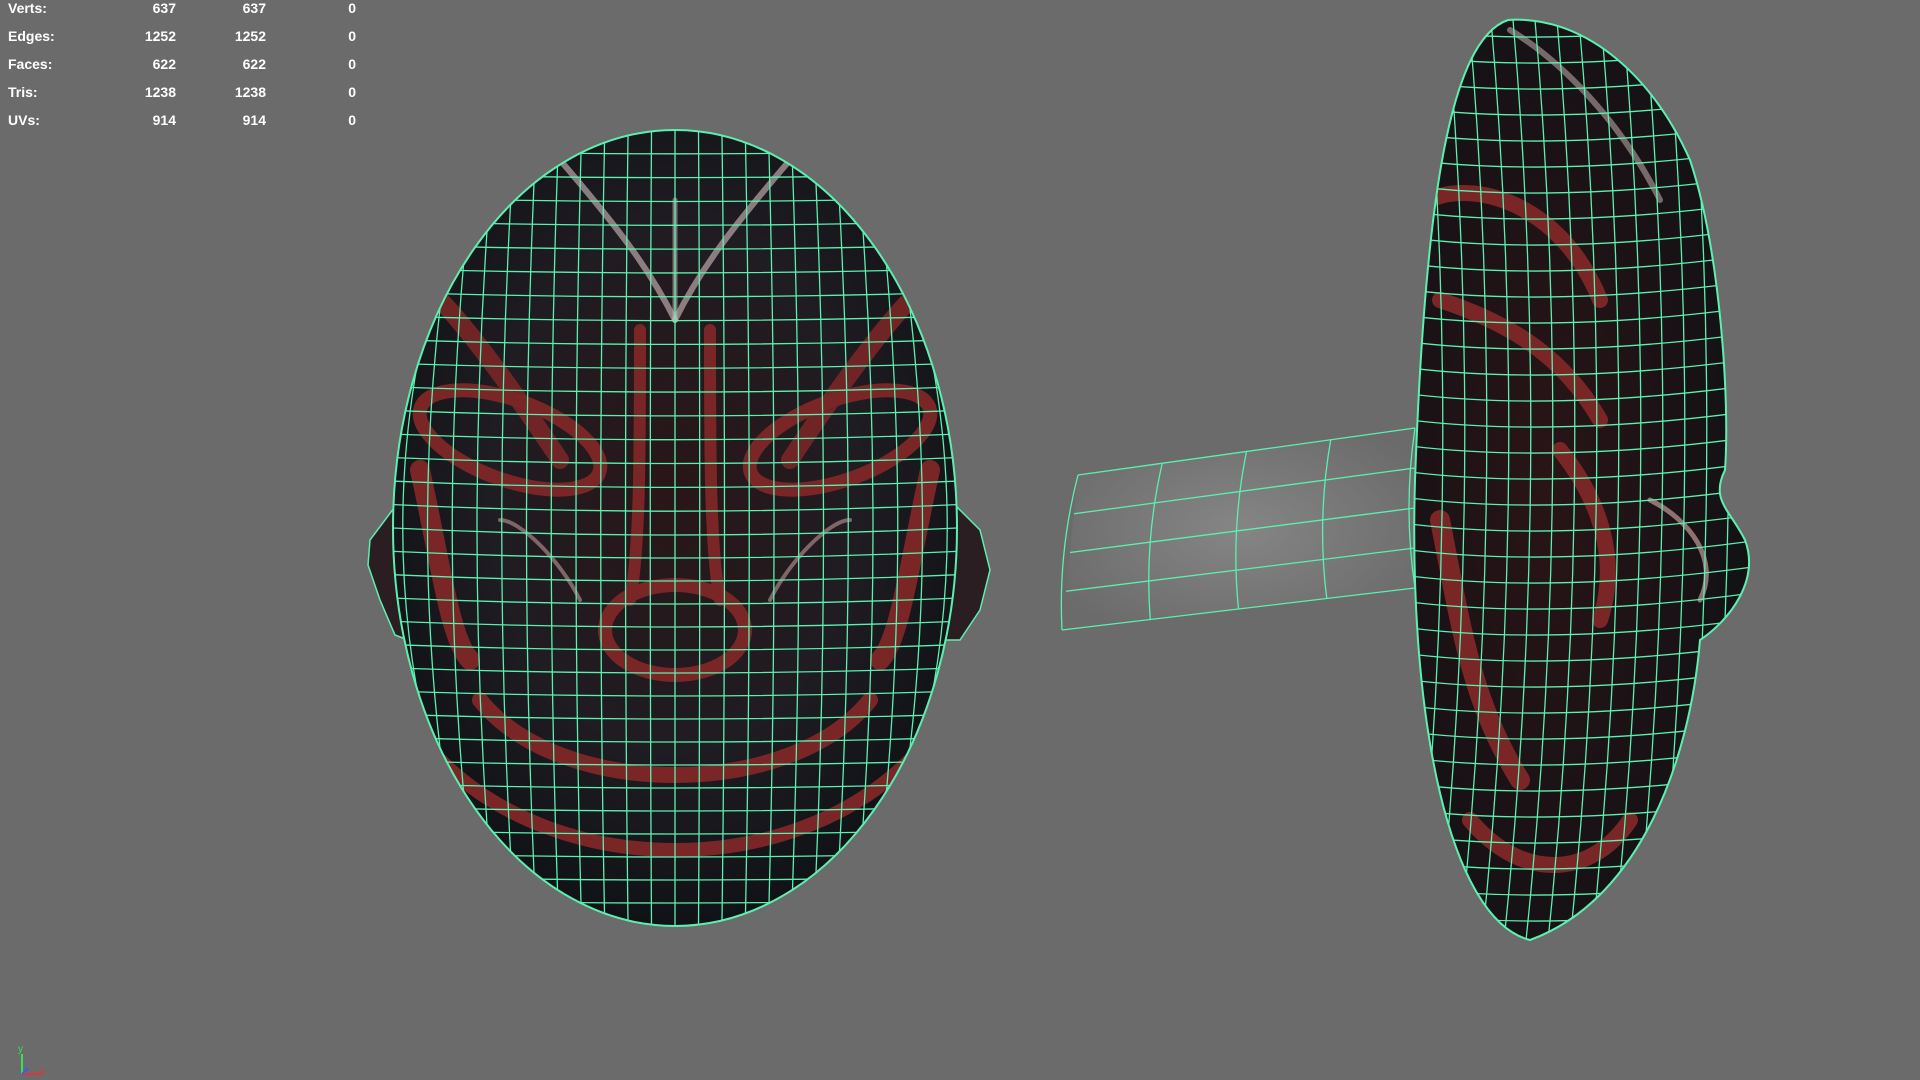 The width and height of the screenshot is (1920, 1080). Describe the element at coordinates (42, 1071) in the screenshot. I see `axis-x-label: x` at that location.